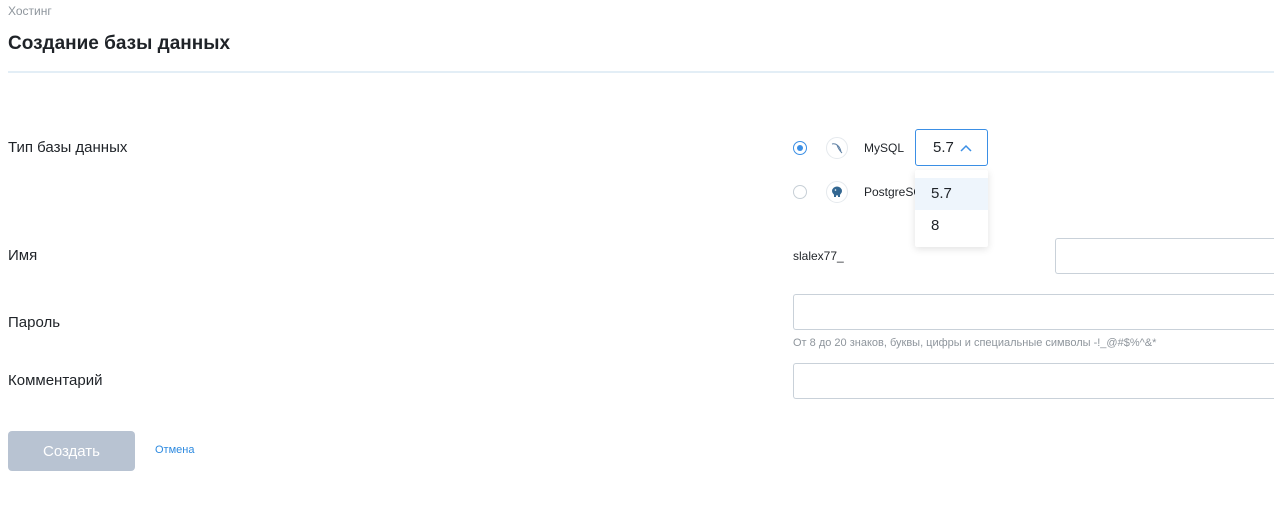 The image size is (1274, 526). Describe the element at coordinates (55, 380) in the screenshot. I see `comment-label: Комментарий` at that location.